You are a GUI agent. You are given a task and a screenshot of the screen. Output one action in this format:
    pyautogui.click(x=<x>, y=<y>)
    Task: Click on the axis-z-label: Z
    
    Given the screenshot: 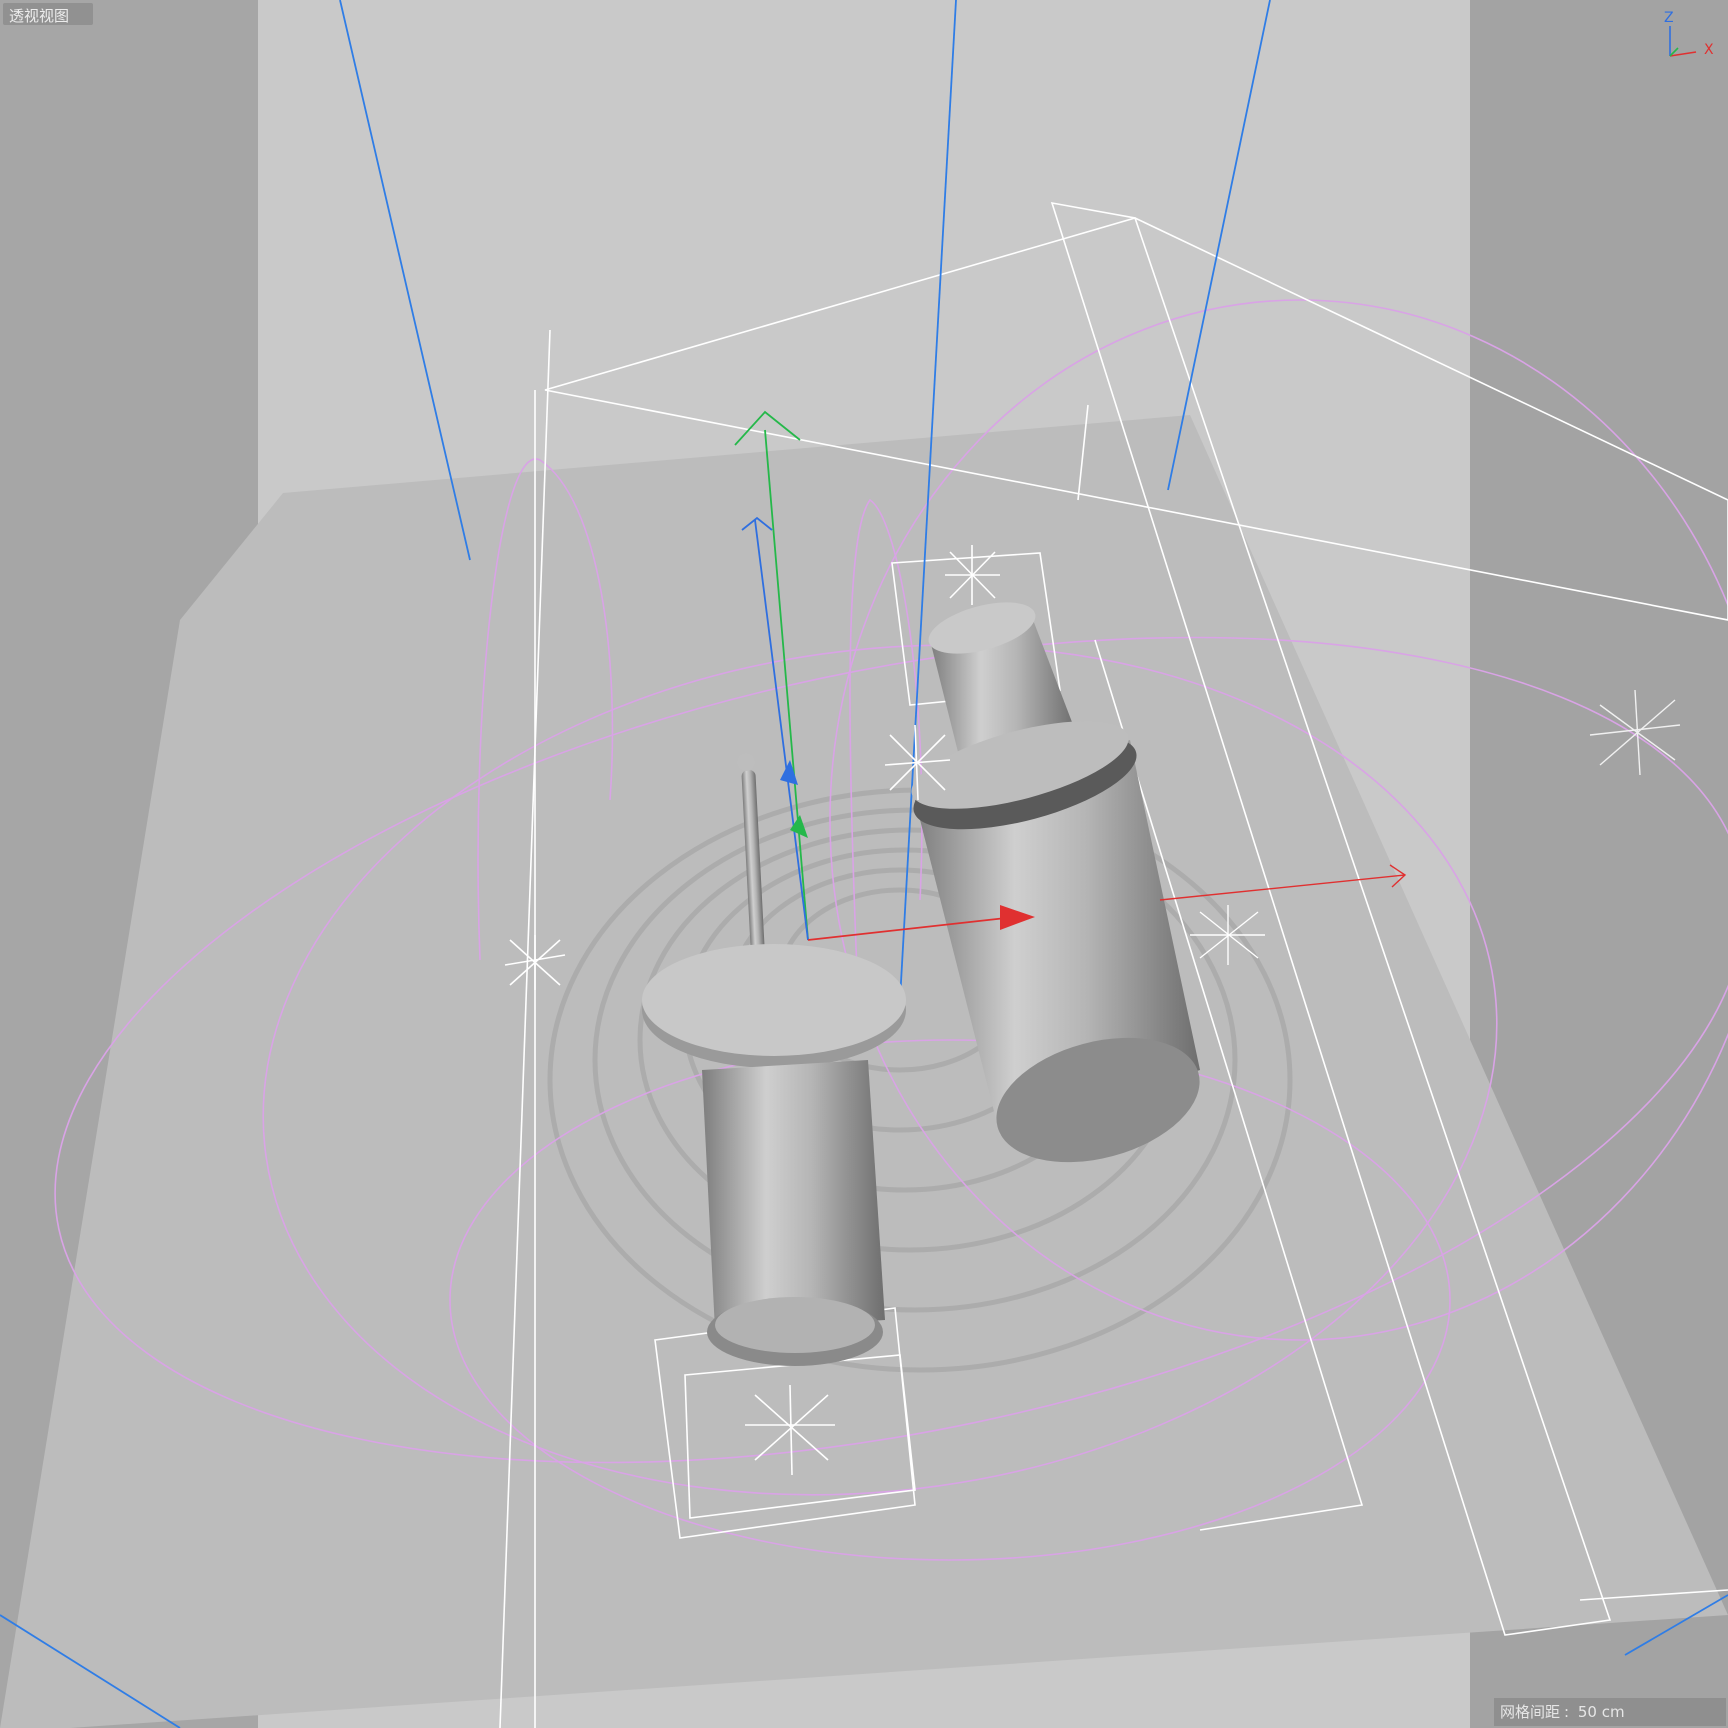 What is the action you would take?
    pyautogui.click(x=1669, y=18)
    